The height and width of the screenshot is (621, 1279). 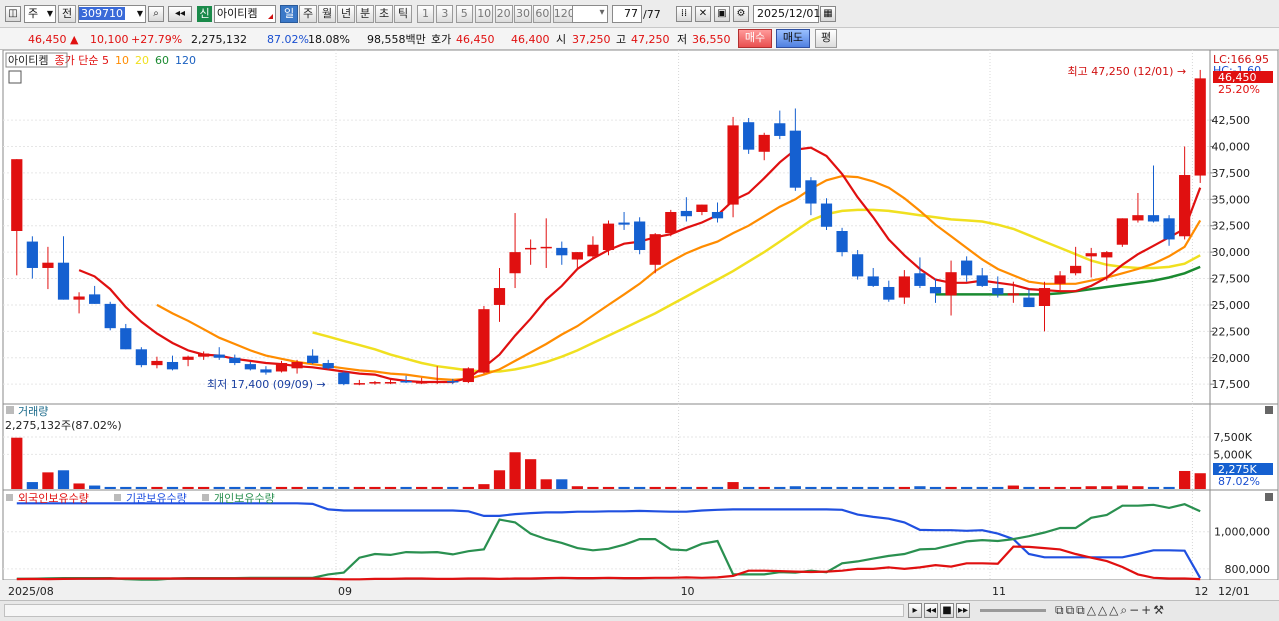 What do you see at coordinates (40, 14) in the screenshot?
I see `chart-type-select: 주 ▼` at bounding box center [40, 14].